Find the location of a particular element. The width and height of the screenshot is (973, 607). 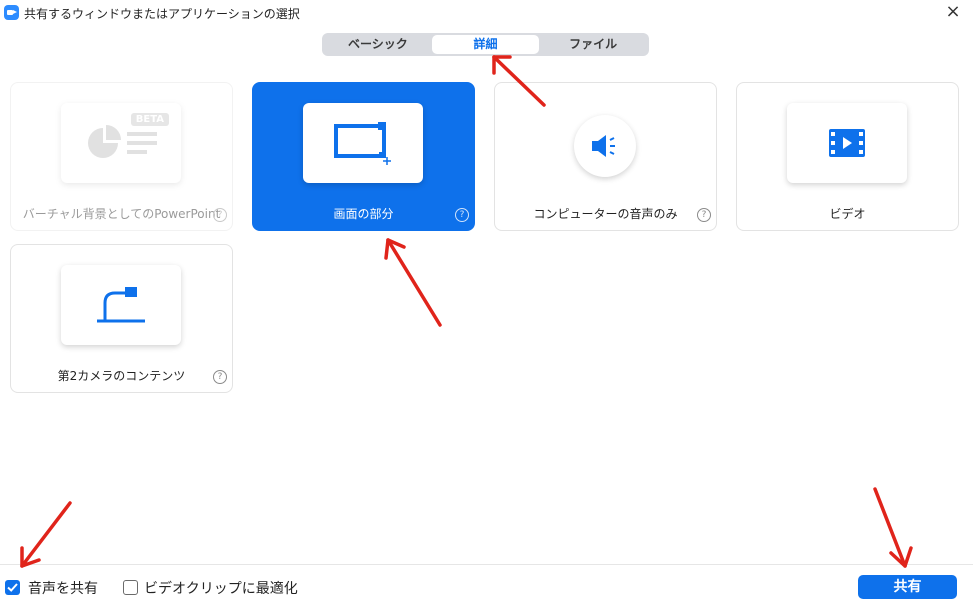

card-label: コンピューターの音声のみ is located at coordinates (605, 214).